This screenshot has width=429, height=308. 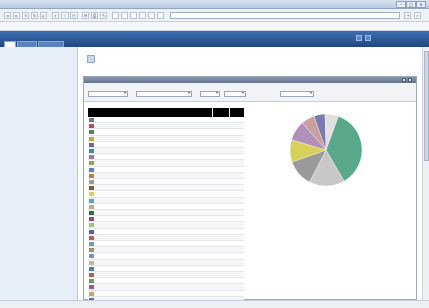 What do you see at coordinates (401, 4) in the screenshot?
I see `minimize-button: –` at bounding box center [401, 4].